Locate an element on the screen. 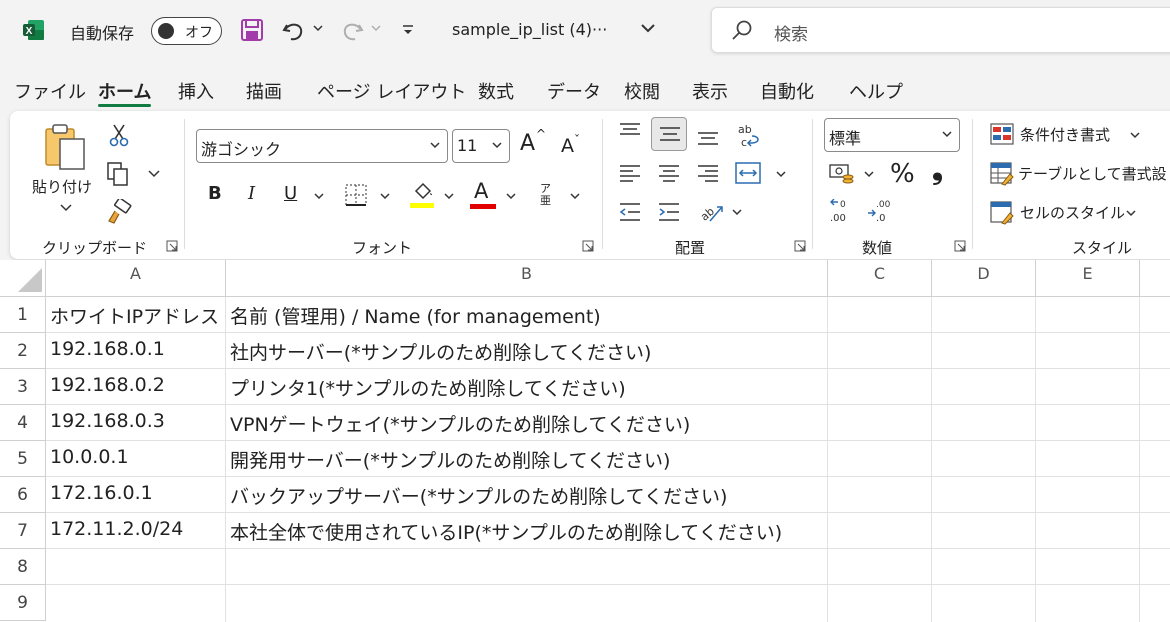 This screenshot has height=622, width=1170. copy-icon is located at coordinates (118, 174).